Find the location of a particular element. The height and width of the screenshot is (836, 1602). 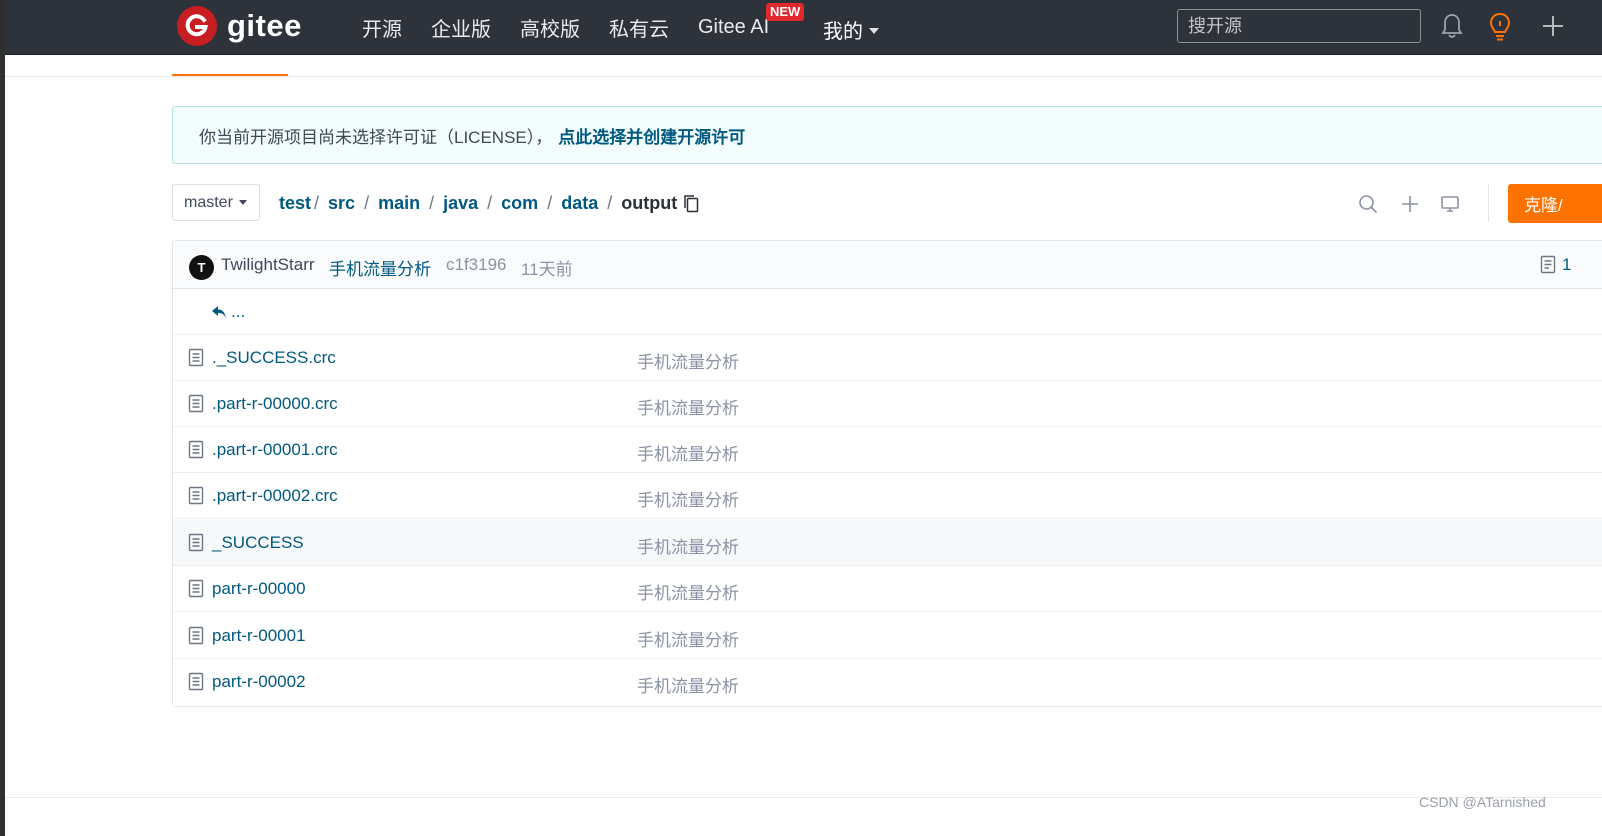

bell-icon is located at coordinates (1452, 26).